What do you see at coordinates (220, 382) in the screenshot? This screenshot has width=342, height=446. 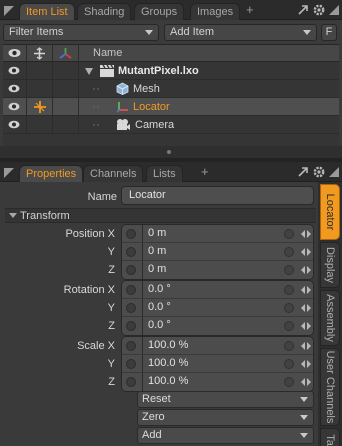 I see `scale-z-field: 100.0 %` at bounding box center [220, 382].